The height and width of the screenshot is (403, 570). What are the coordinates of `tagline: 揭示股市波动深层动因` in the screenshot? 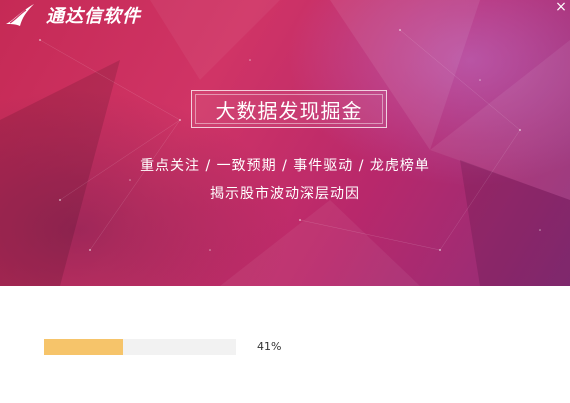 It's located at (285, 194).